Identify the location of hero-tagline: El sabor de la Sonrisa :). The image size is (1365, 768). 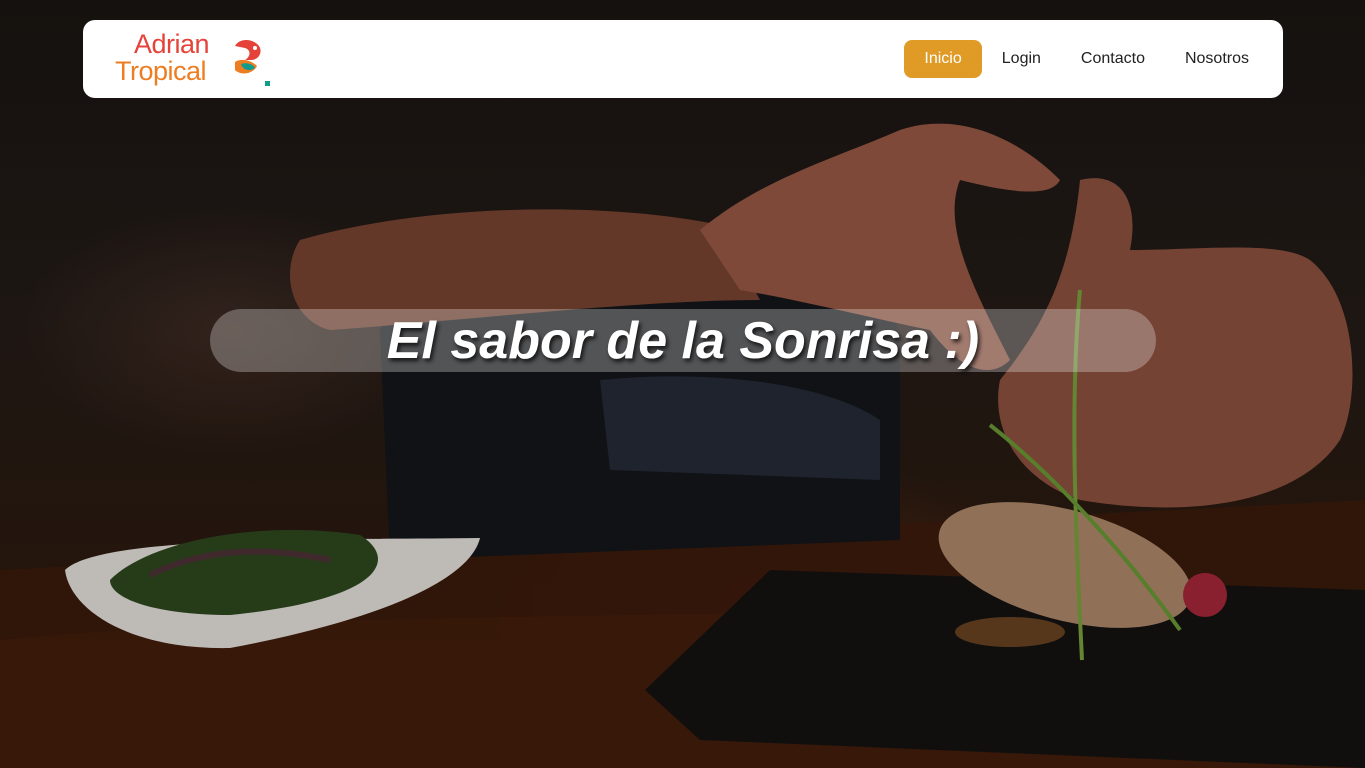
(683, 340).